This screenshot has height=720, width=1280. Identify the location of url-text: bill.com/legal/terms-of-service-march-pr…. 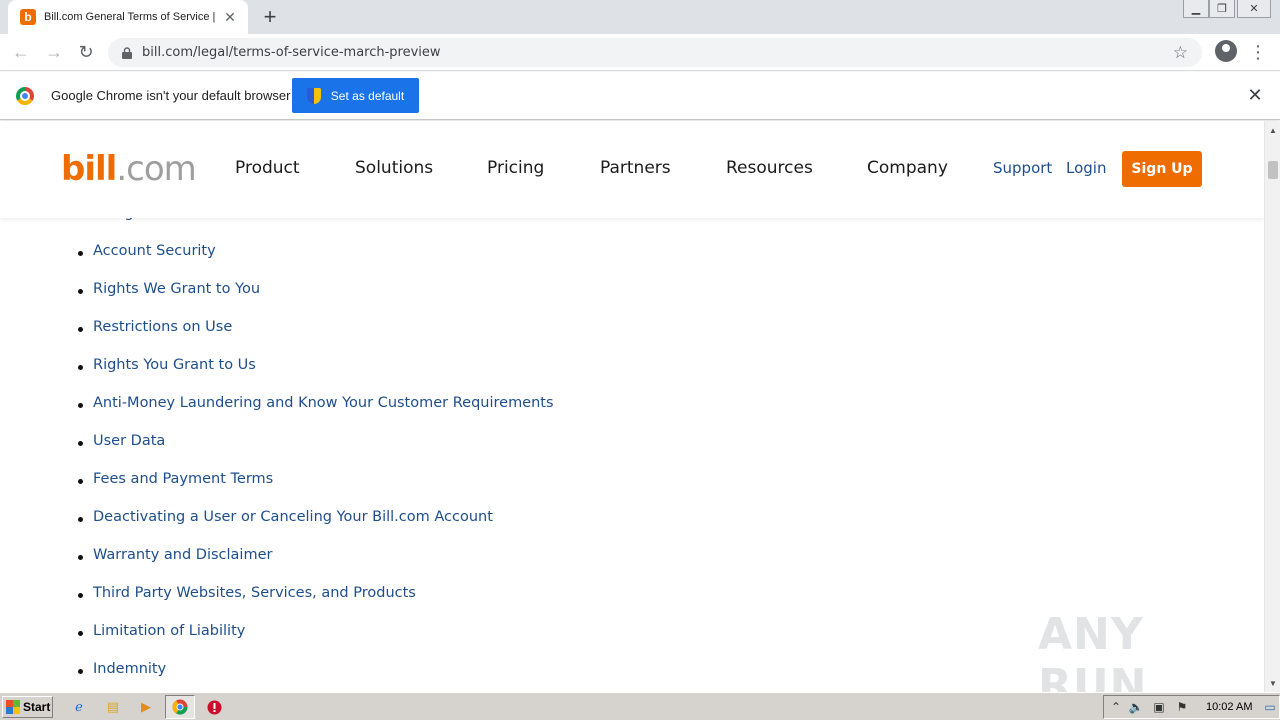
(291, 52).